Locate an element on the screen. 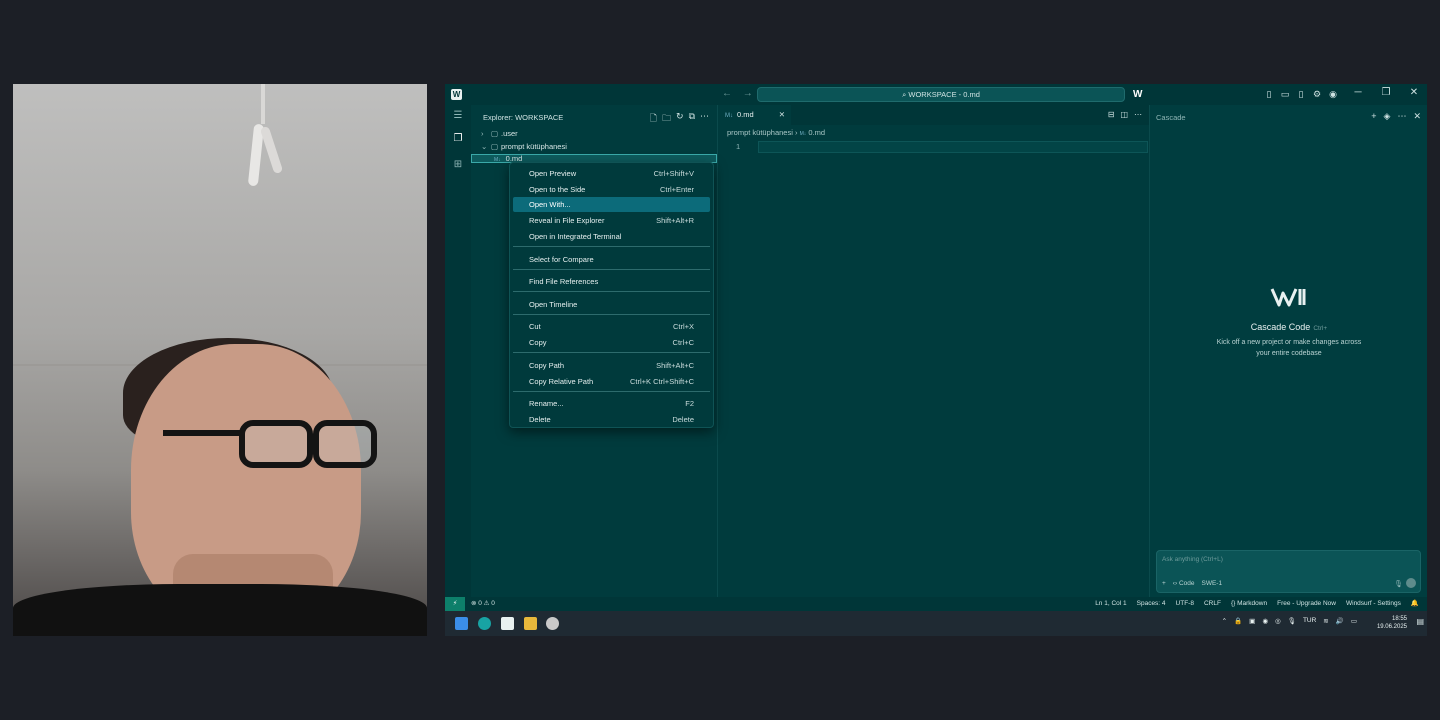 Image resolution: width=1440 pixels, height=720 pixels. send-button is located at coordinates (1411, 583).